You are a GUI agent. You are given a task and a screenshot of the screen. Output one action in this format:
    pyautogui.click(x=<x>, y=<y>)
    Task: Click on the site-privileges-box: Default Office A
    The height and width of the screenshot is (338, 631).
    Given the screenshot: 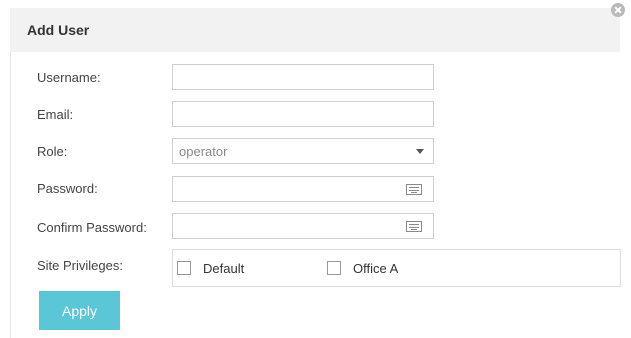 What is the action you would take?
    pyautogui.click(x=396, y=268)
    